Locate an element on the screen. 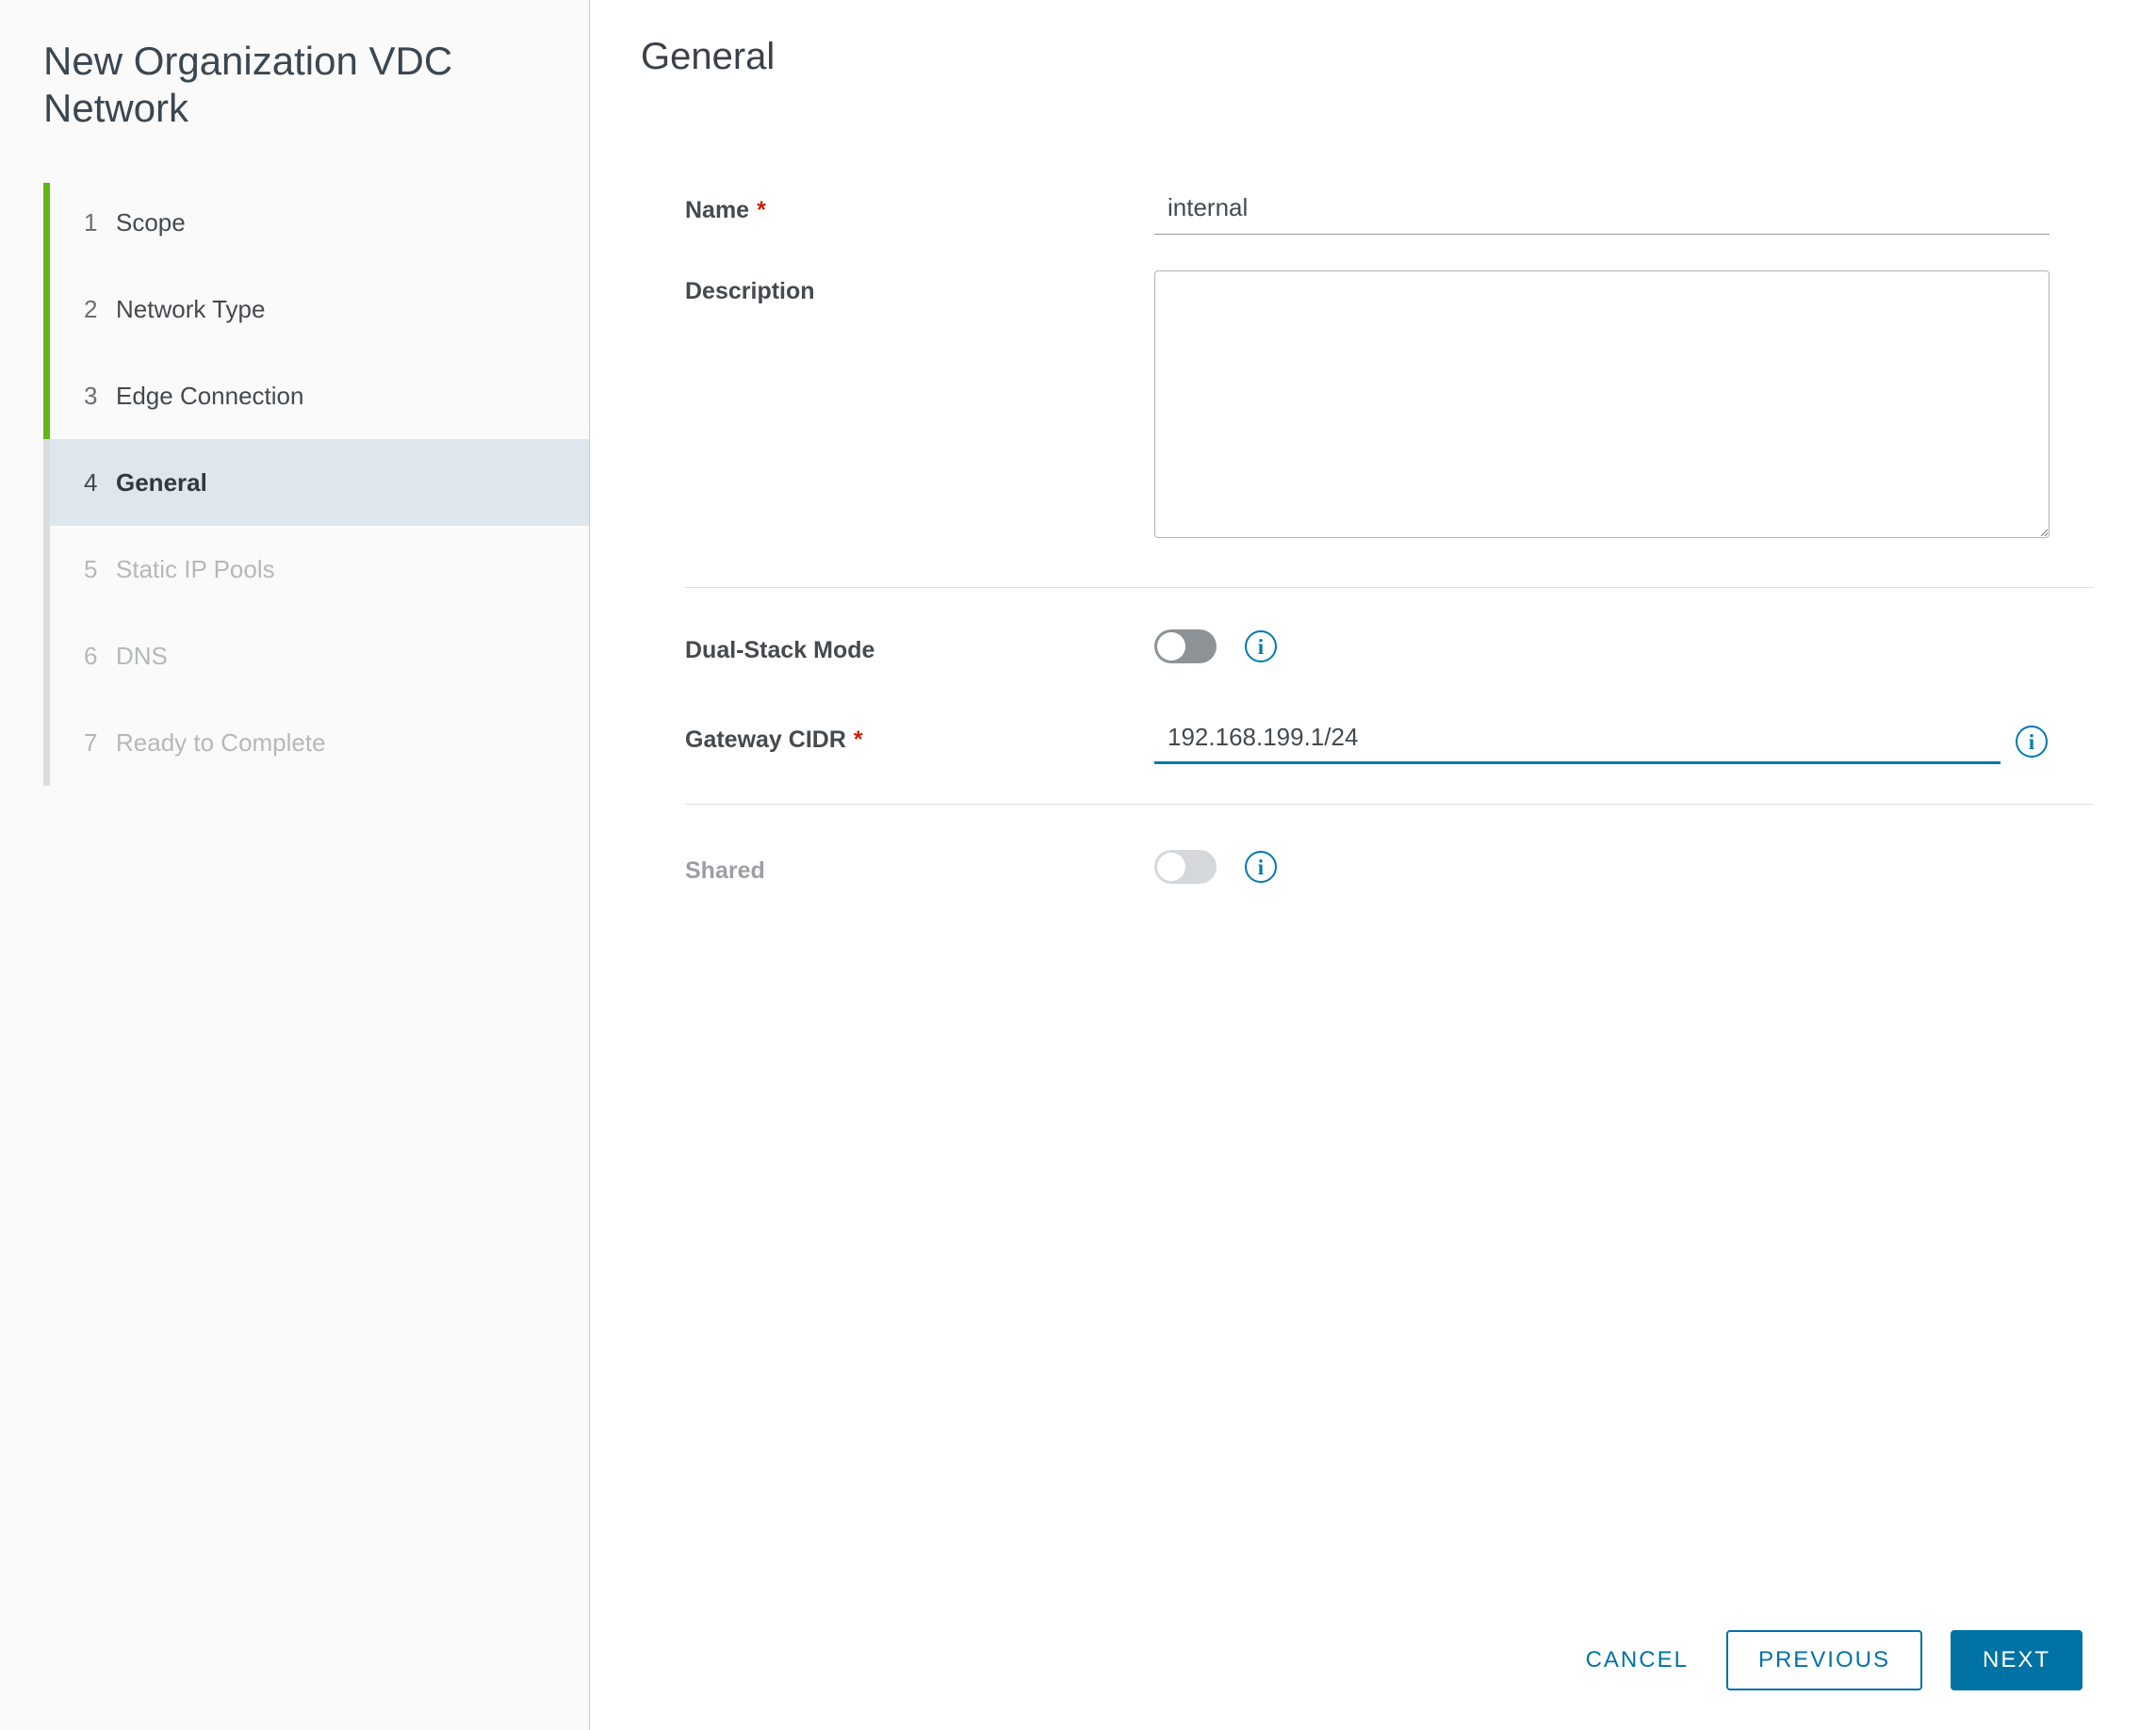 This screenshot has width=2156, height=1730. gateway-cidr-input is located at coordinates (1578, 741).